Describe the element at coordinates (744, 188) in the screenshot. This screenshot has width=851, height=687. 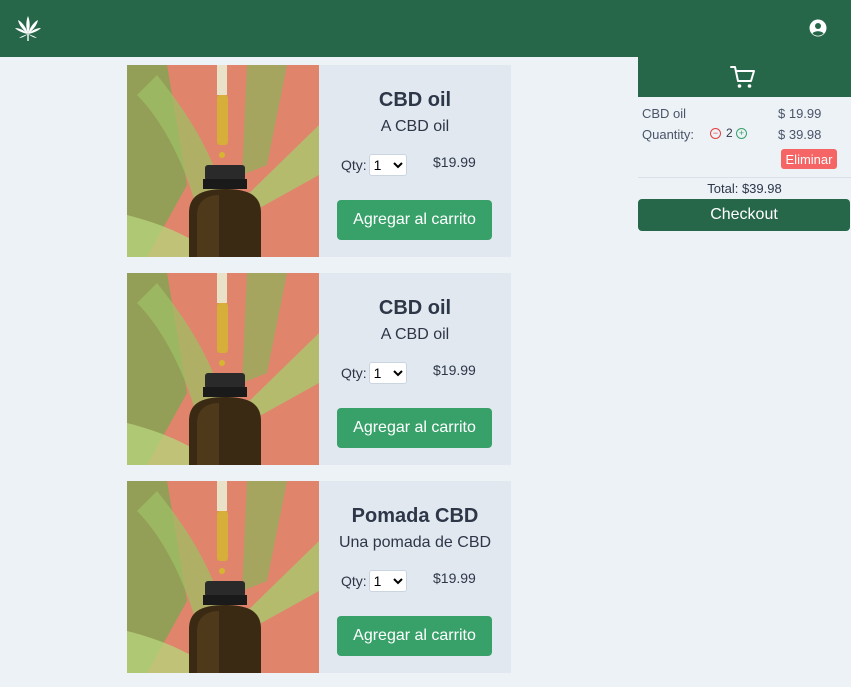
I see `cart-total: Total: $39.98` at that location.